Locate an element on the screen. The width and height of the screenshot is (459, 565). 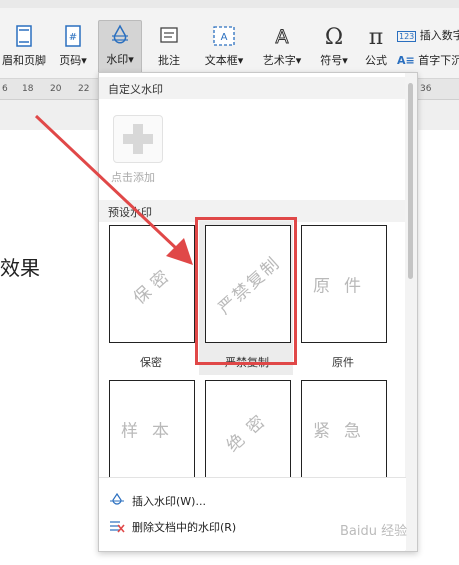
drop-cap-icon: A≡ is located at coordinates (406, 60).